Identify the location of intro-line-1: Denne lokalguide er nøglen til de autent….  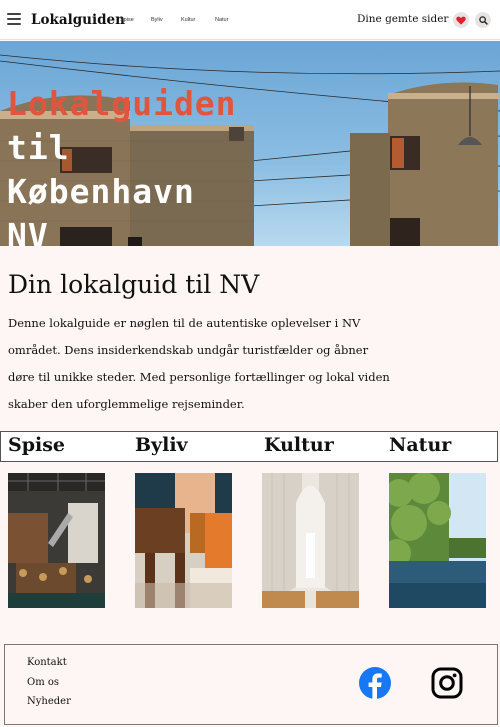
(184, 323).